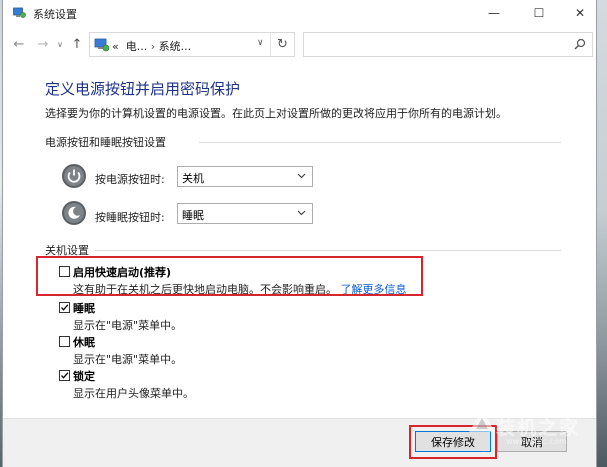 This screenshot has width=607, height=467. Describe the element at coordinates (55, 14) in the screenshot. I see `window-title: 系统设置` at that location.